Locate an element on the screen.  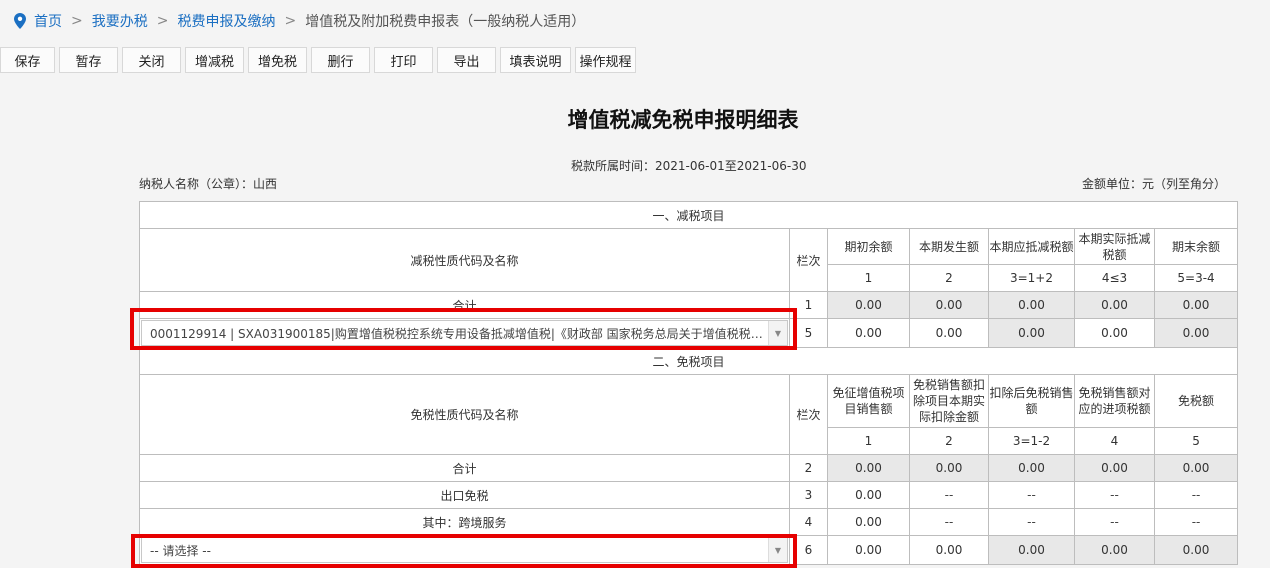
exemption-input-tax-value: 0.00 is located at coordinates (1114, 550).